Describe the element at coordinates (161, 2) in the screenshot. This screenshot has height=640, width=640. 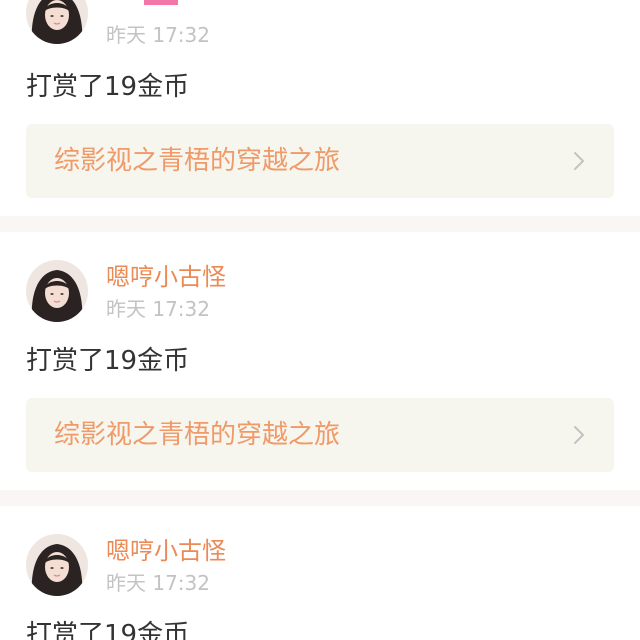
I see `username-highlight` at that location.